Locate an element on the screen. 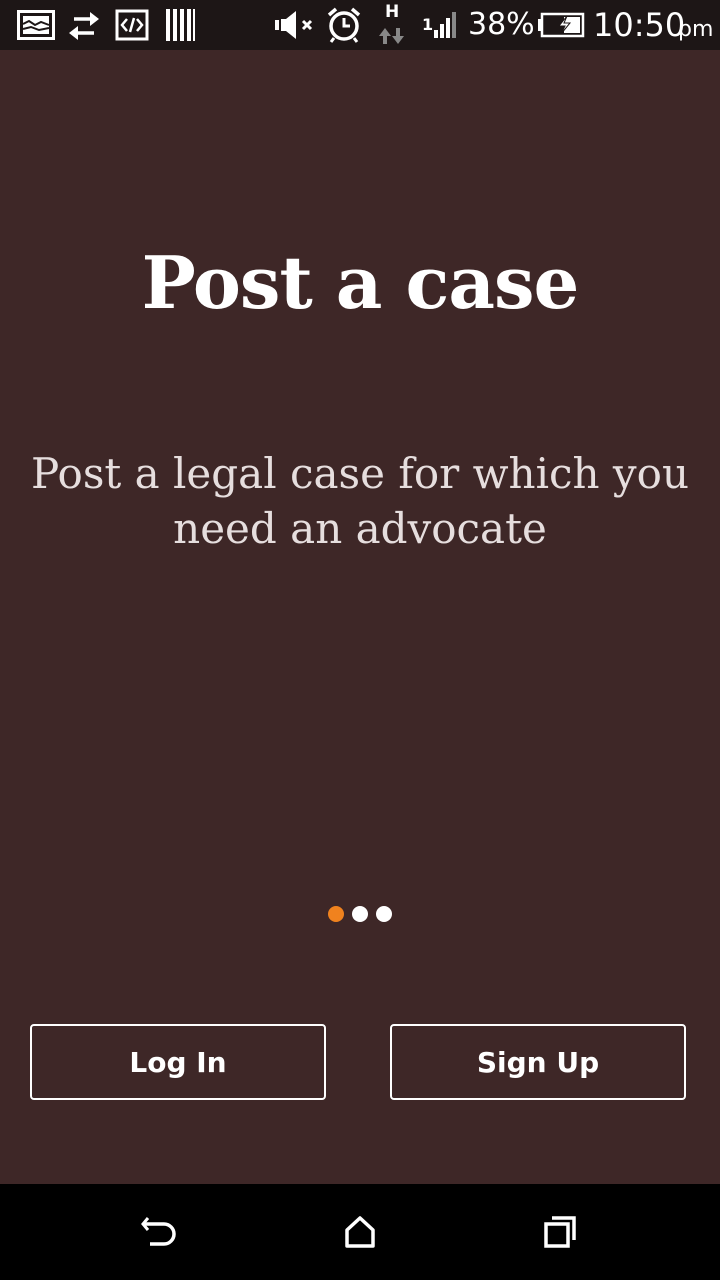 This screenshot has width=720, height=1280. barcode-icon is located at coordinates (180, 25).